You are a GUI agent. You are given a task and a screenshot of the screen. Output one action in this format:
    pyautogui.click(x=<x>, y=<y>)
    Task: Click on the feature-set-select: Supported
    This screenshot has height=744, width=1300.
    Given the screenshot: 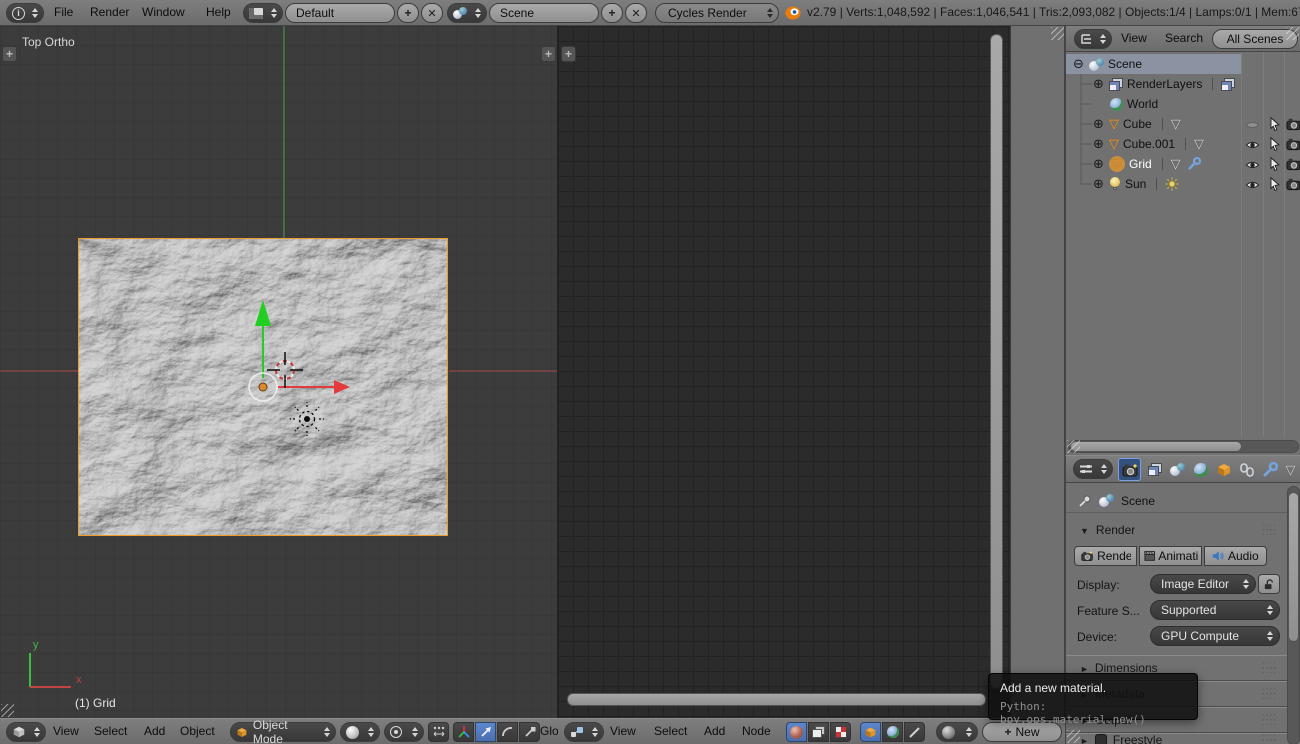 What is the action you would take?
    pyautogui.click(x=1215, y=610)
    